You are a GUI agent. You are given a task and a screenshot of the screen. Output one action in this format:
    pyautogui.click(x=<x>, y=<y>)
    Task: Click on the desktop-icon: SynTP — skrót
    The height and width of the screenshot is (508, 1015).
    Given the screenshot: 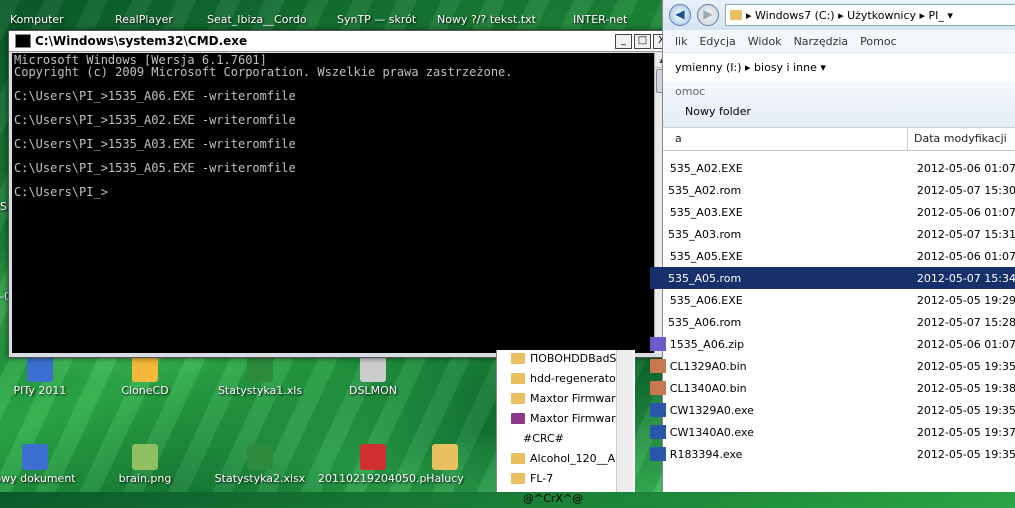 What is the action you would take?
    pyautogui.click(x=387, y=19)
    